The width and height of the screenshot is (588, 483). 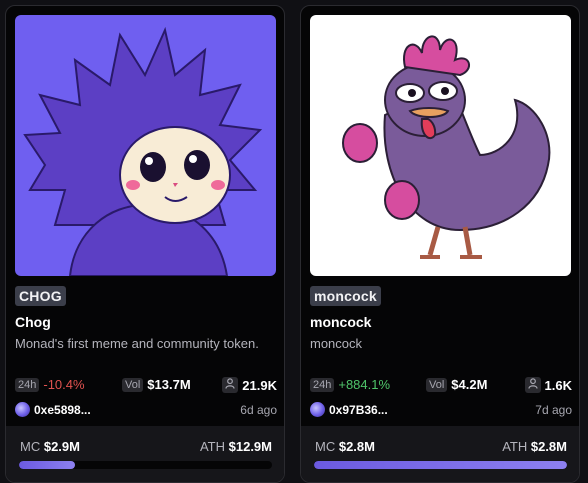 What do you see at coordinates (336, 343) in the screenshot?
I see `token-description: moncock` at bounding box center [336, 343].